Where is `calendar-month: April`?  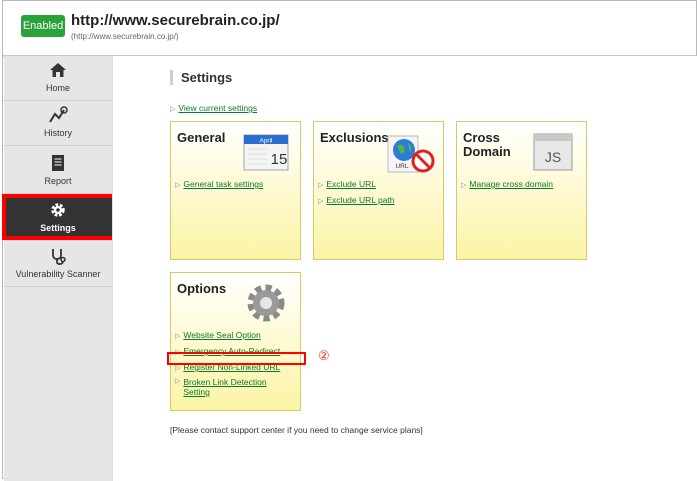 calendar-month: April is located at coordinates (266, 141).